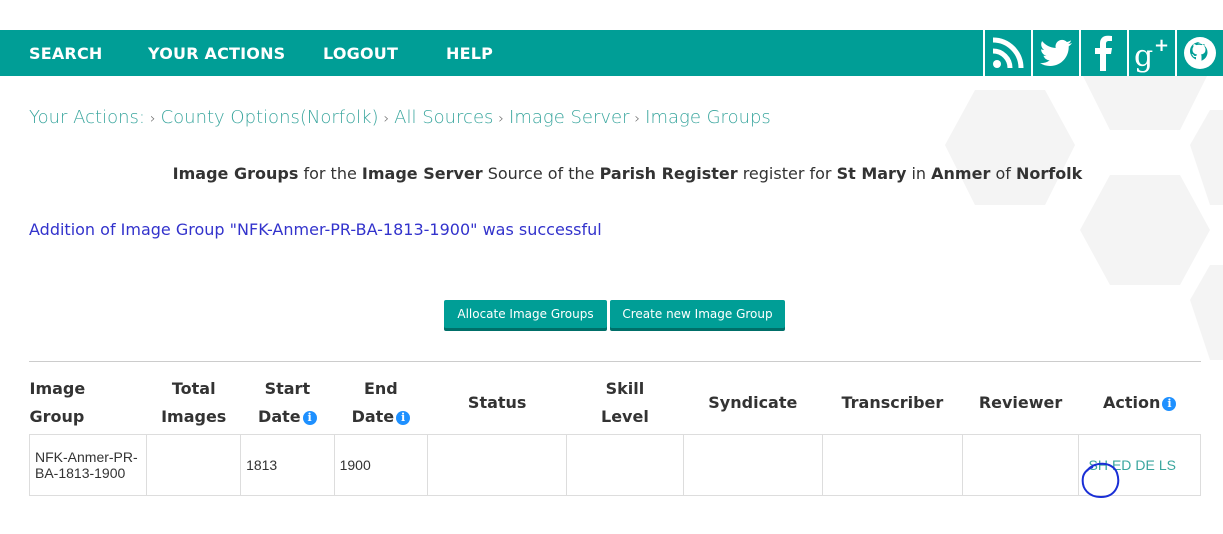 The height and width of the screenshot is (534, 1223). What do you see at coordinates (697, 314) in the screenshot?
I see `create-image-group-button: Create new Image Group` at bounding box center [697, 314].